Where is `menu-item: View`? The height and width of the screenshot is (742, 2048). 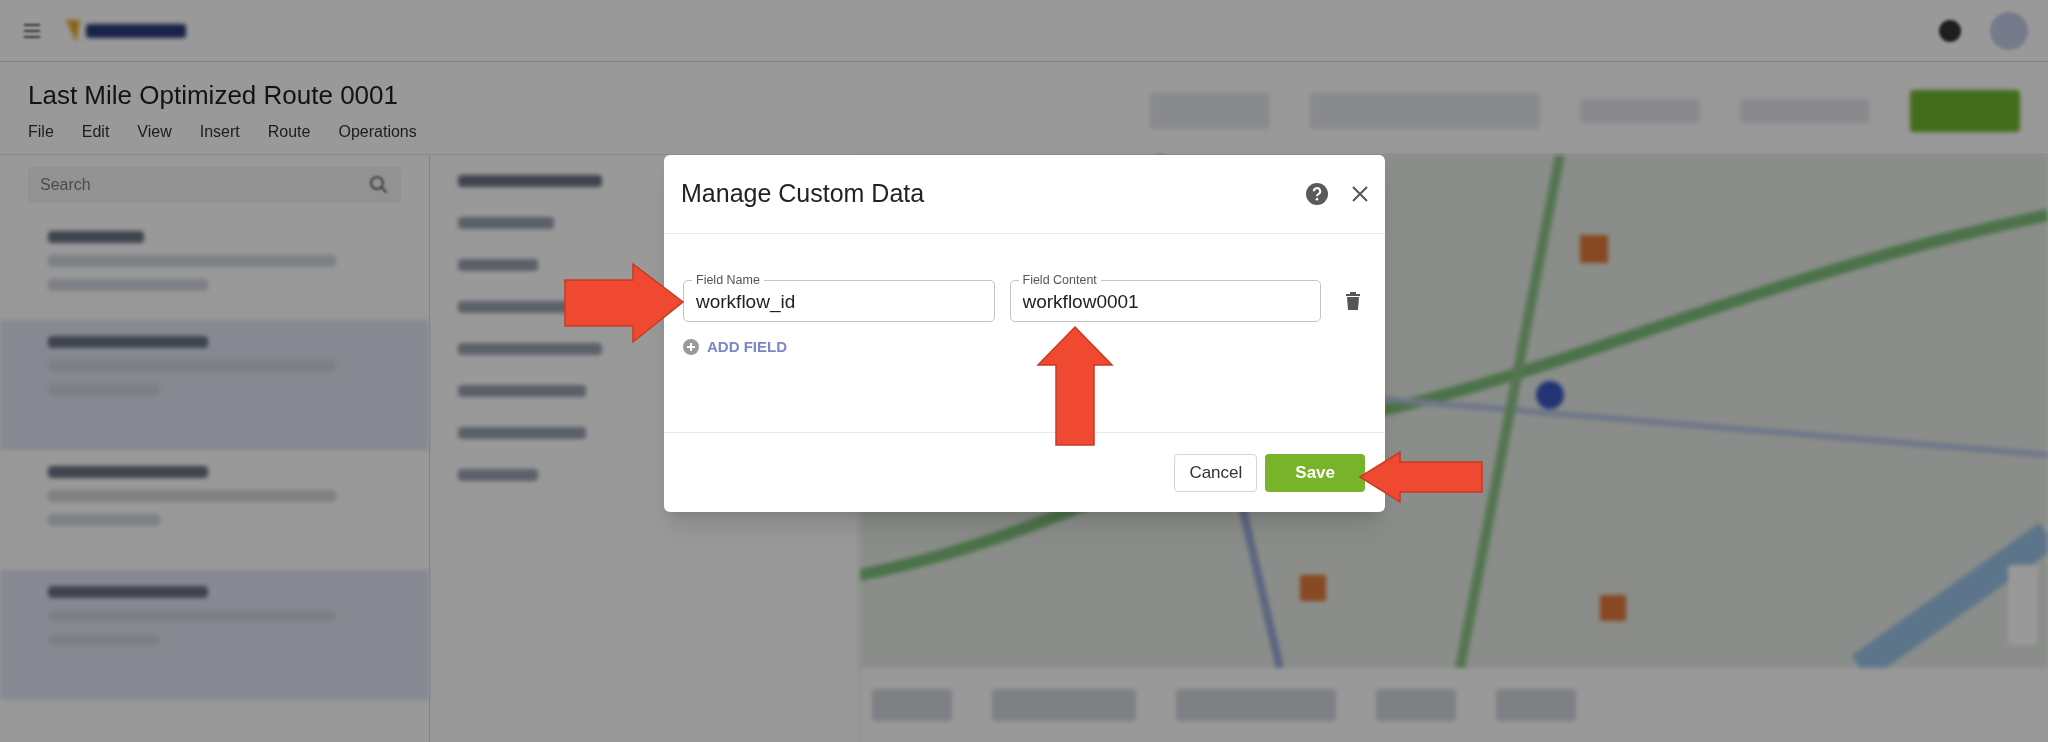 menu-item: View is located at coordinates (154, 132).